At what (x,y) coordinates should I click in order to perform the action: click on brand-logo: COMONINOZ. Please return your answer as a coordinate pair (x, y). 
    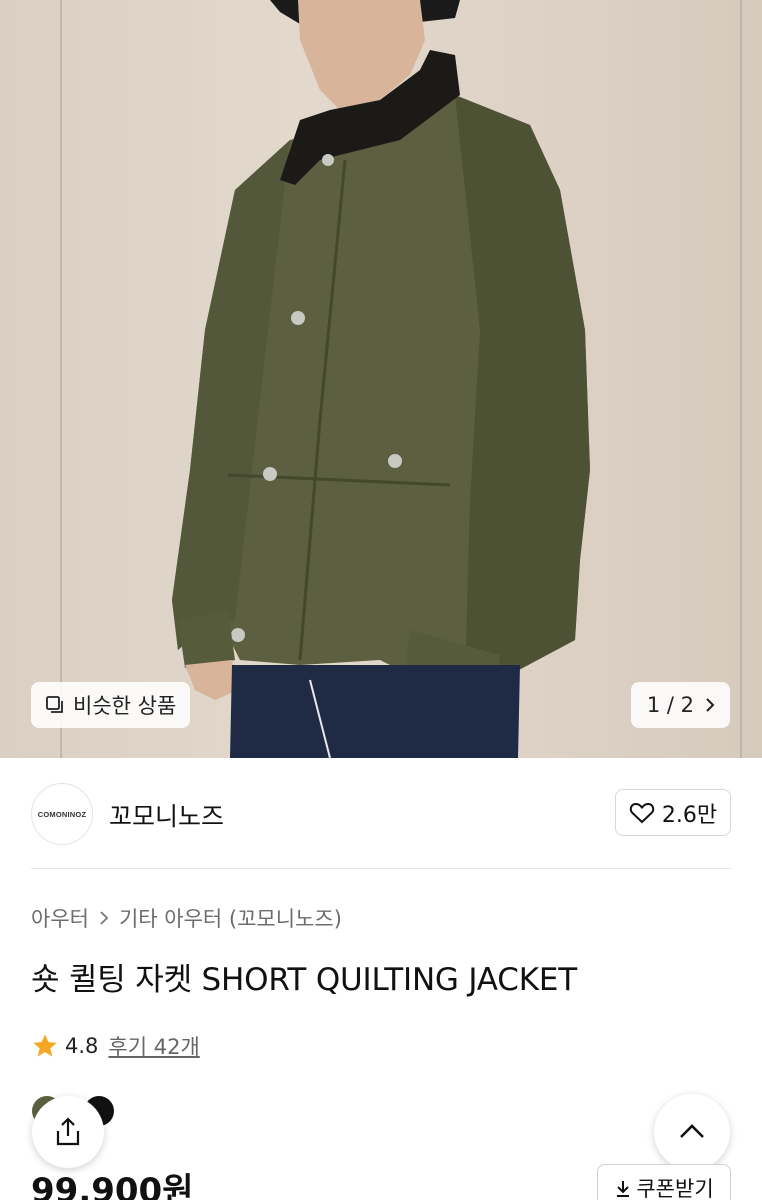
    Looking at the image, I should click on (62, 814).